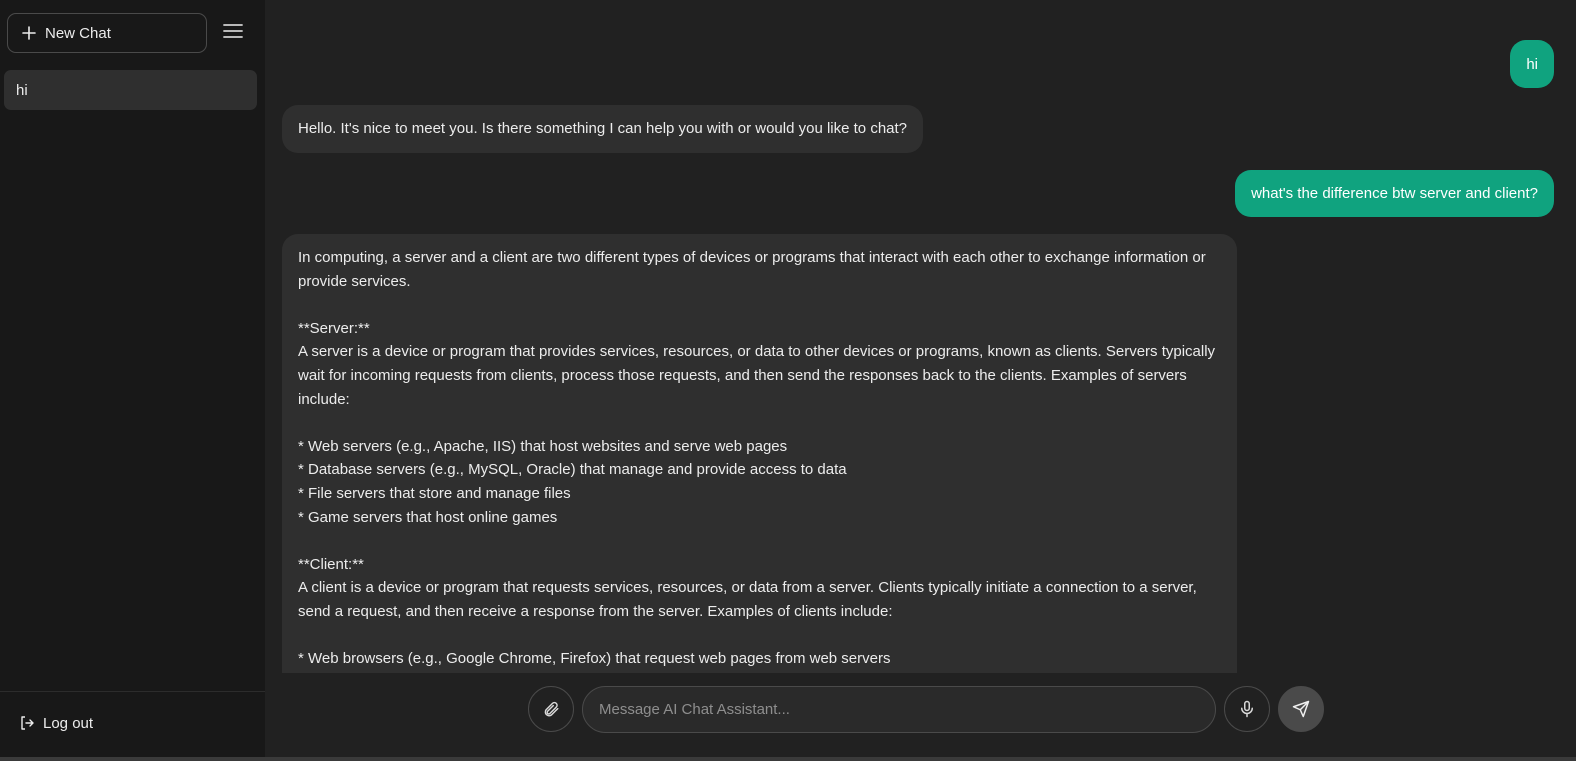 Image resolution: width=1576 pixels, height=761 pixels. I want to click on new-chat-button: New Chat, so click(107, 33).